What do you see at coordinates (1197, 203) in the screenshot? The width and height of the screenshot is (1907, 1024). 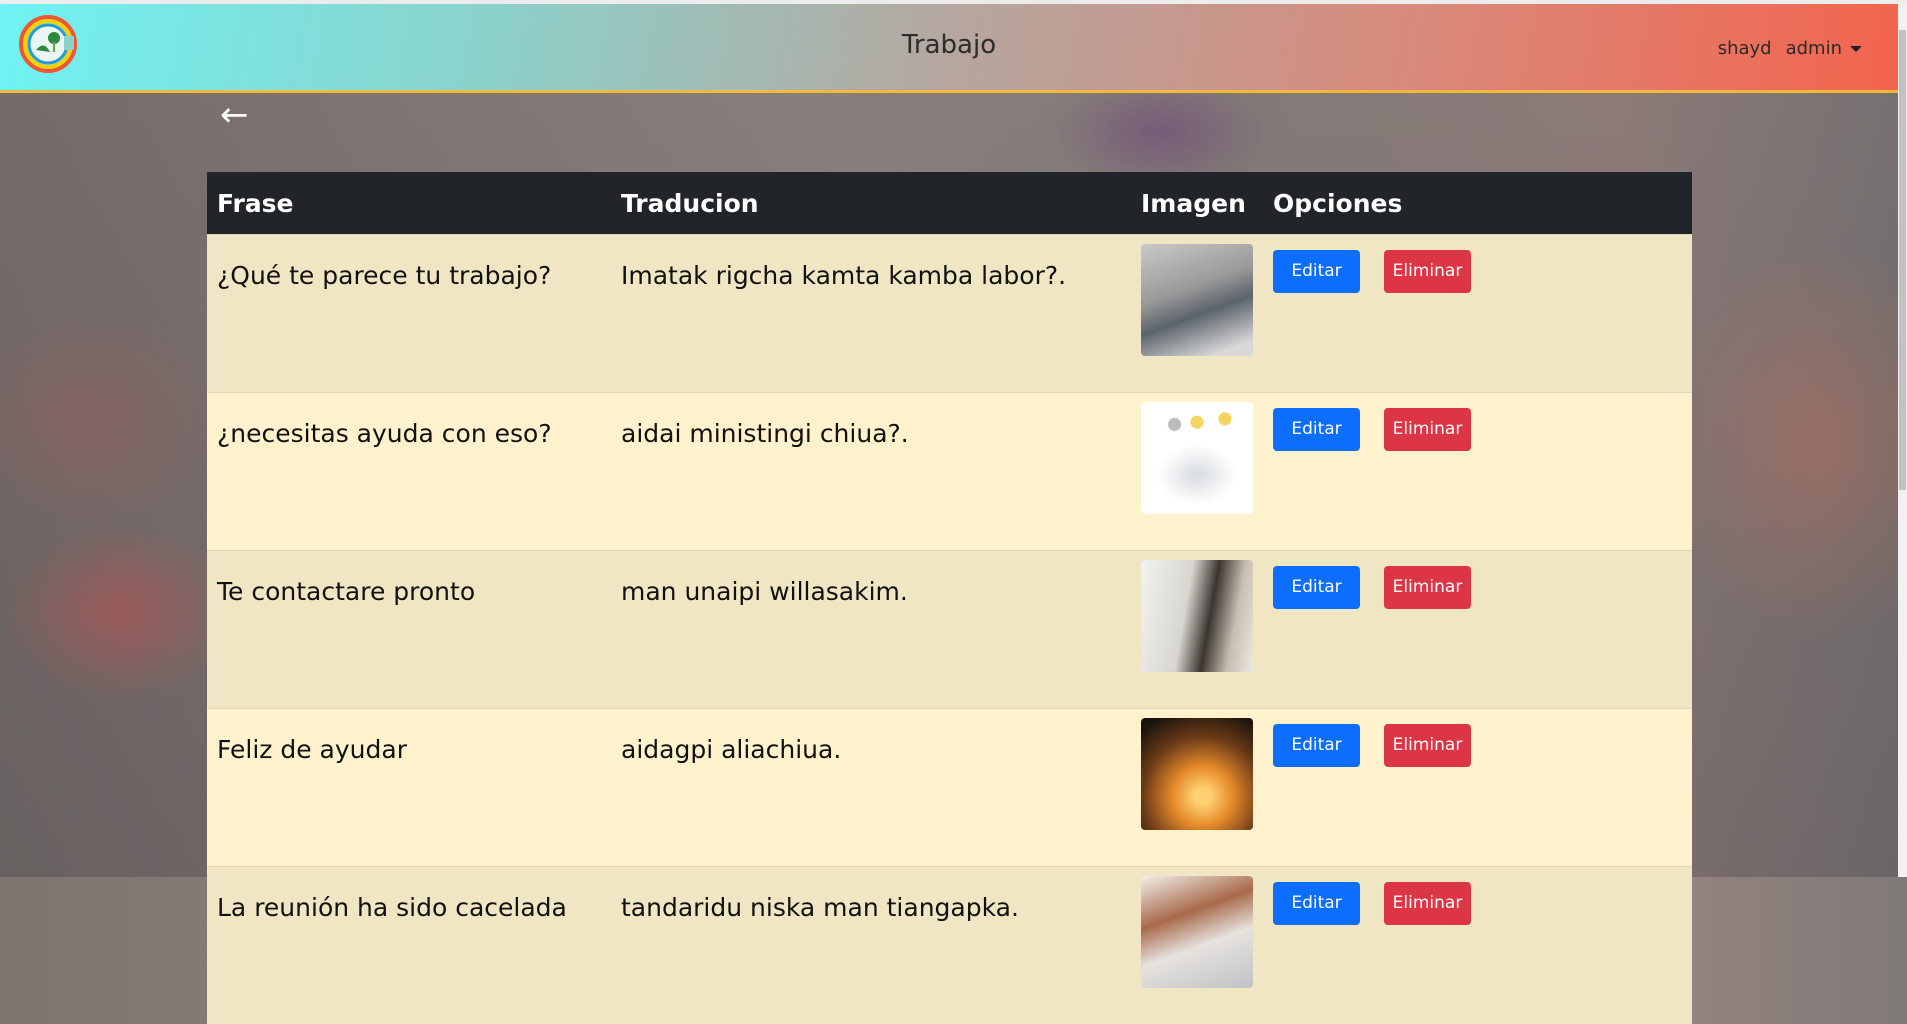 I see `column-imagen: Imagen` at bounding box center [1197, 203].